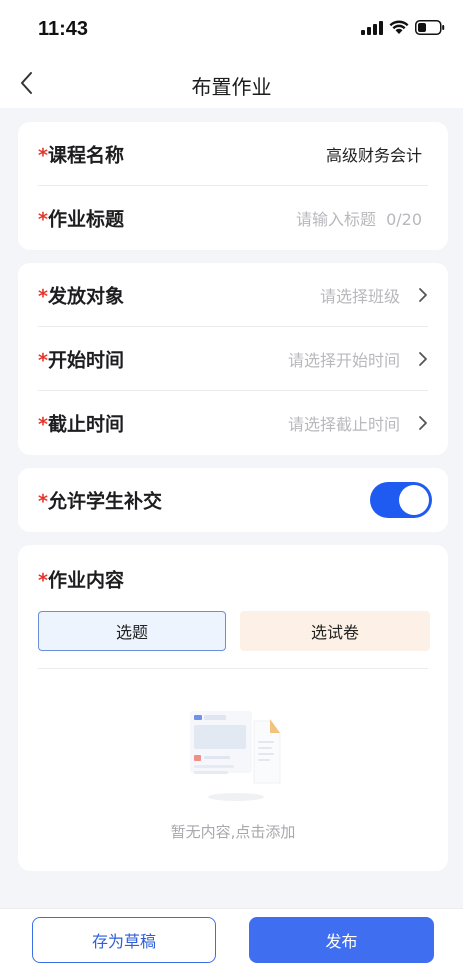 Image resolution: width=463 pixels, height=975 pixels. I want to click on late-submission-row: *允许学生补交, so click(233, 500).